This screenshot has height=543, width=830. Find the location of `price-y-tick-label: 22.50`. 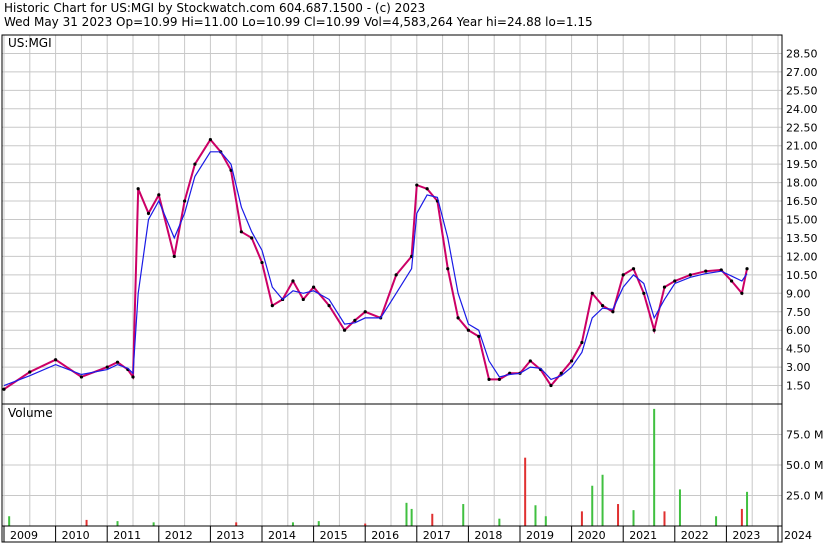

price-y-tick-label: 22.50 is located at coordinates (802, 127).